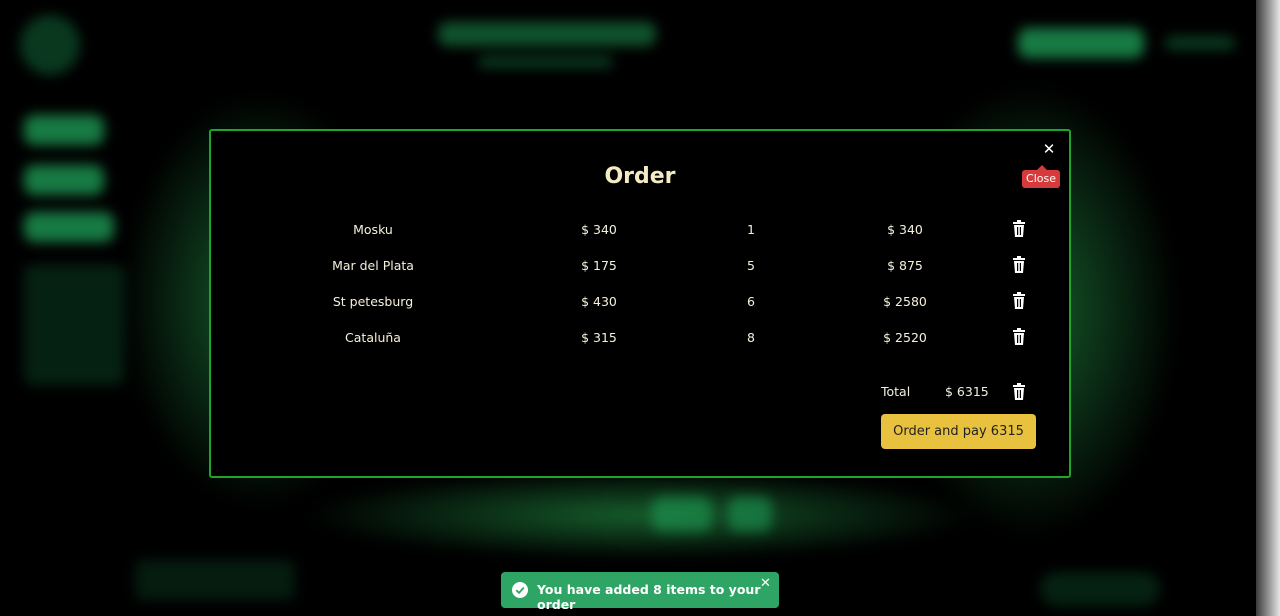  What do you see at coordinates (640, 266) in the screenshot?
I see `order-row: Mar del Plata $ 175 5 $ 875` at bounding box center [640, 266].